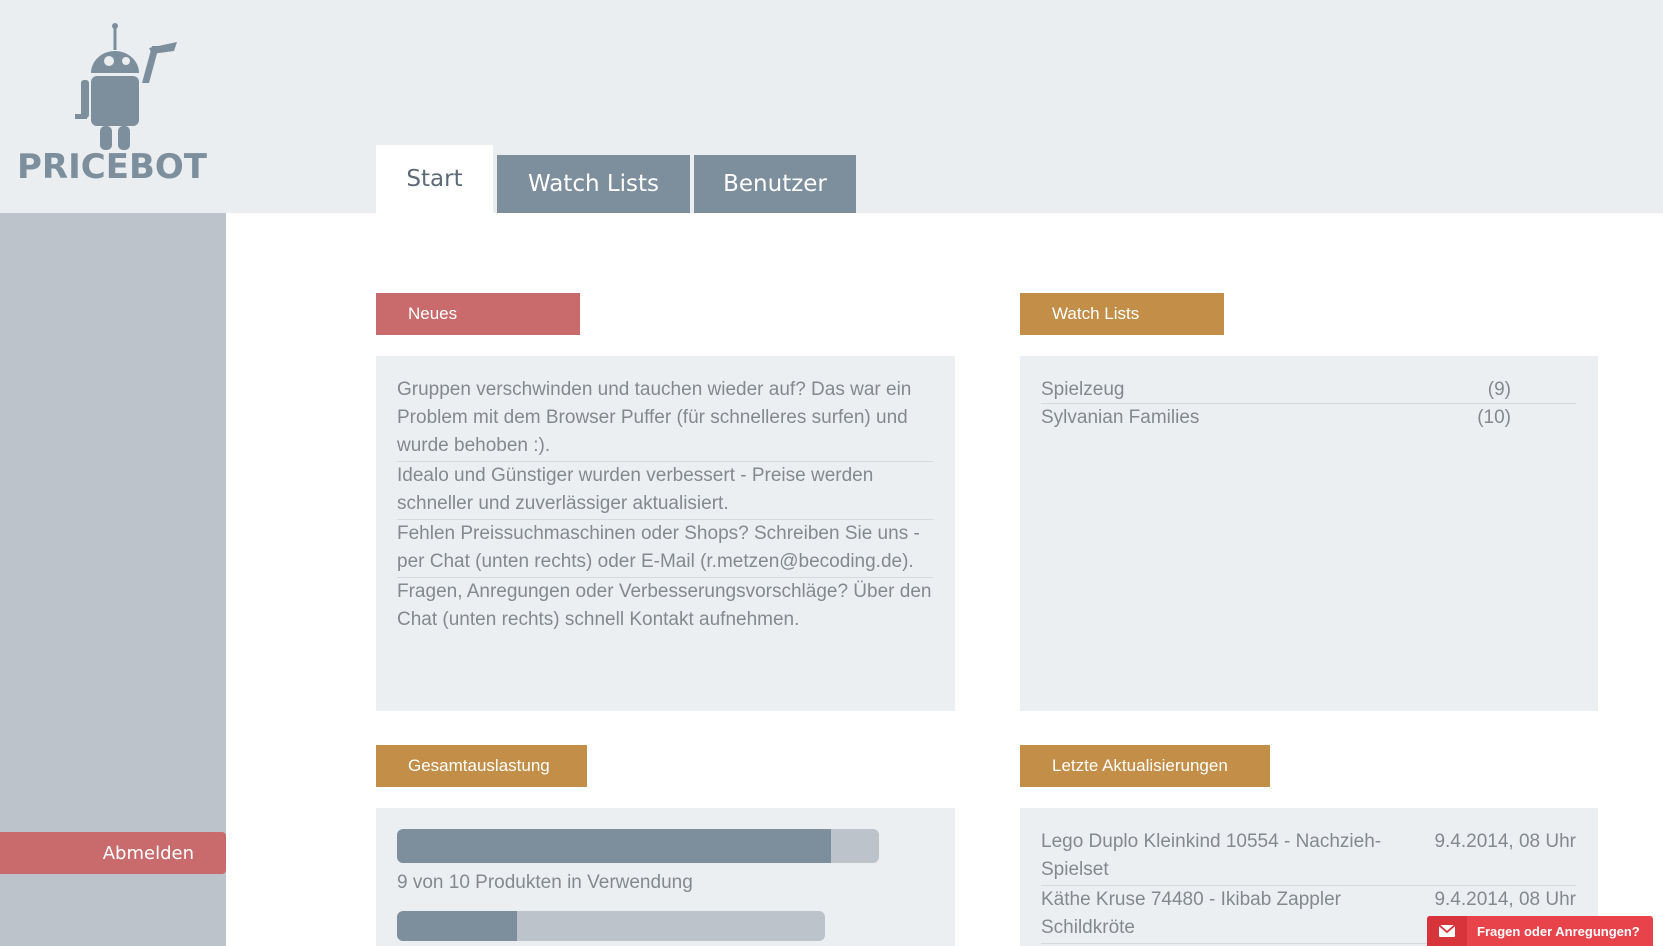  Describe the element at coordinates (481, 766) in the screenshot. I see `usage-heading: Gesamtauslastung` at that location.